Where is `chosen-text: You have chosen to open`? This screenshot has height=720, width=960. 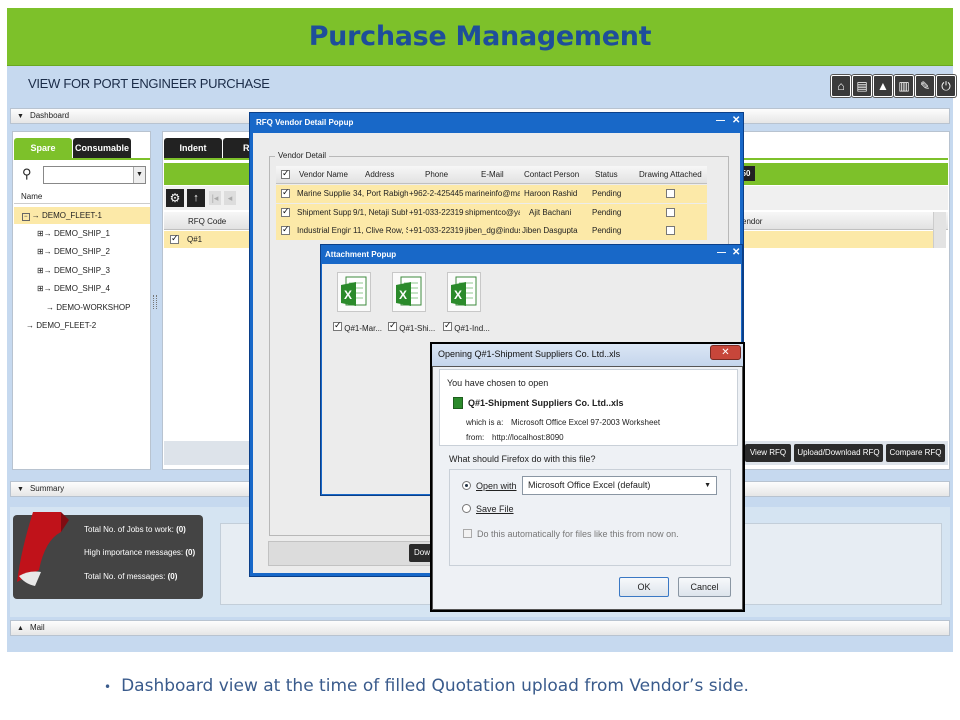
chosen-text: You have chosen to open is located at coordinates (498, 383).